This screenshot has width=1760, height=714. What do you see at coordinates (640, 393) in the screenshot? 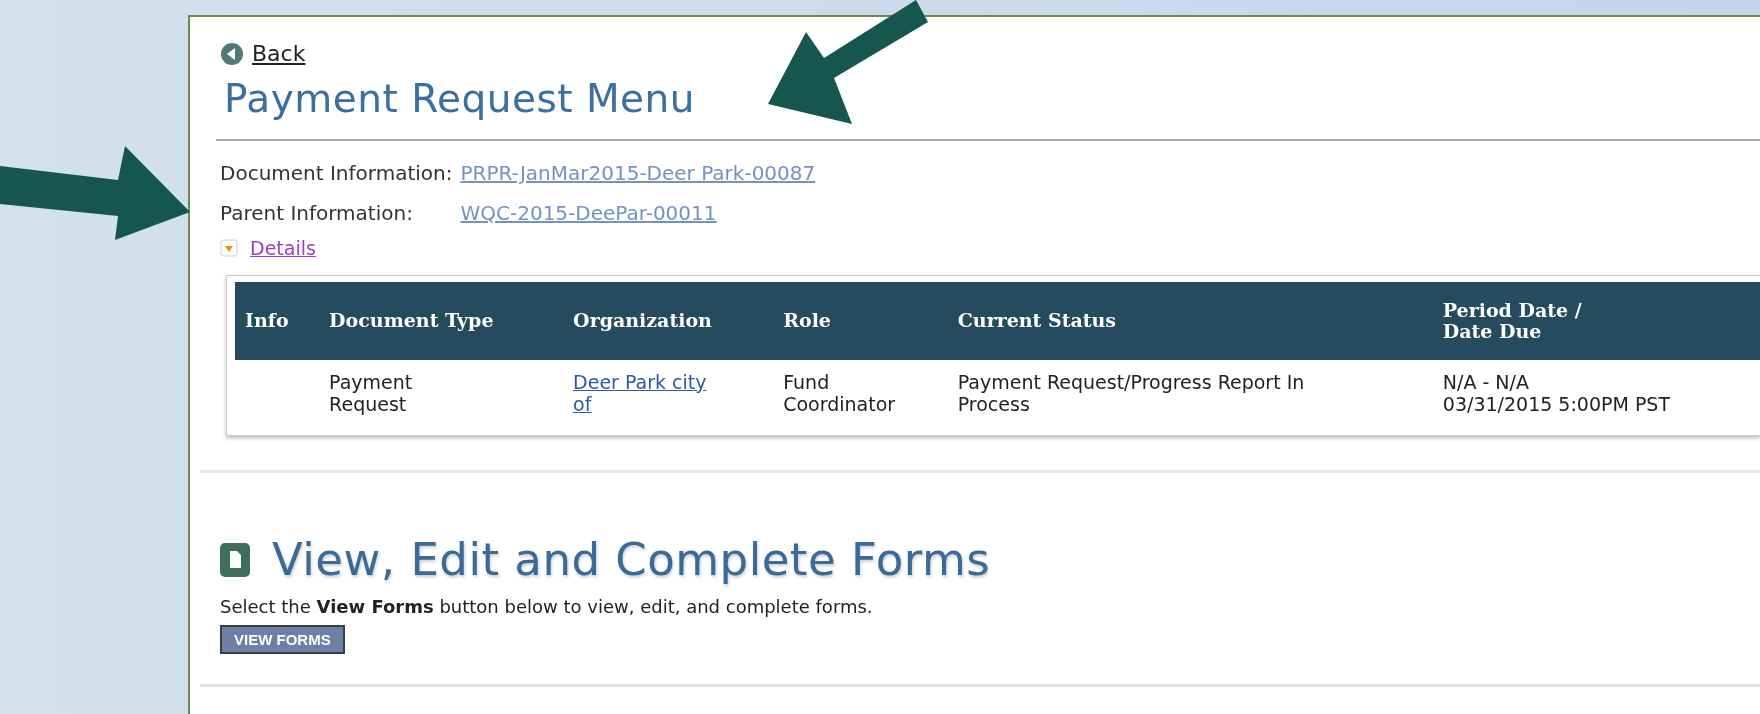
I see `organization-link: Deer Park city of` at bounding box center [640, 393].